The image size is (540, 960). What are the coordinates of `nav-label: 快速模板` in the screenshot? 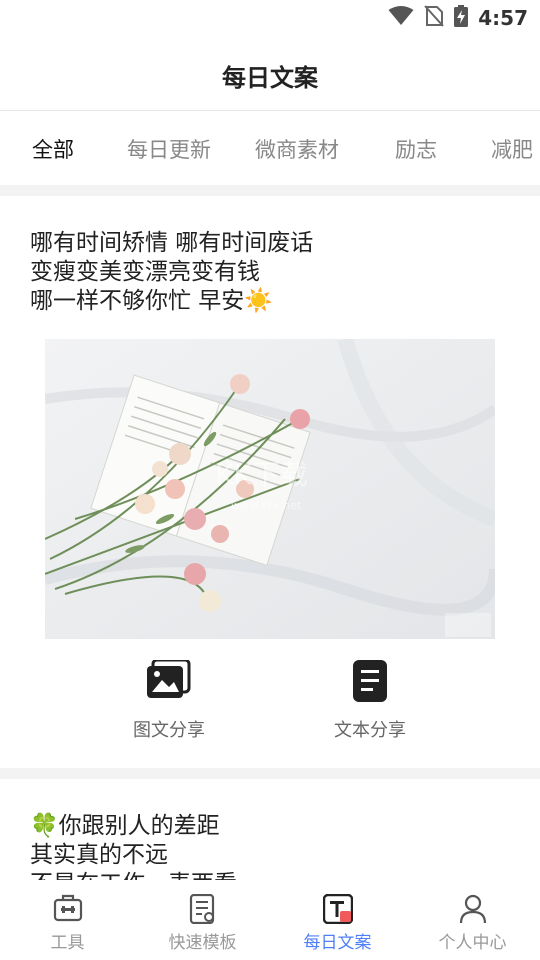 It's located at (202, 943).